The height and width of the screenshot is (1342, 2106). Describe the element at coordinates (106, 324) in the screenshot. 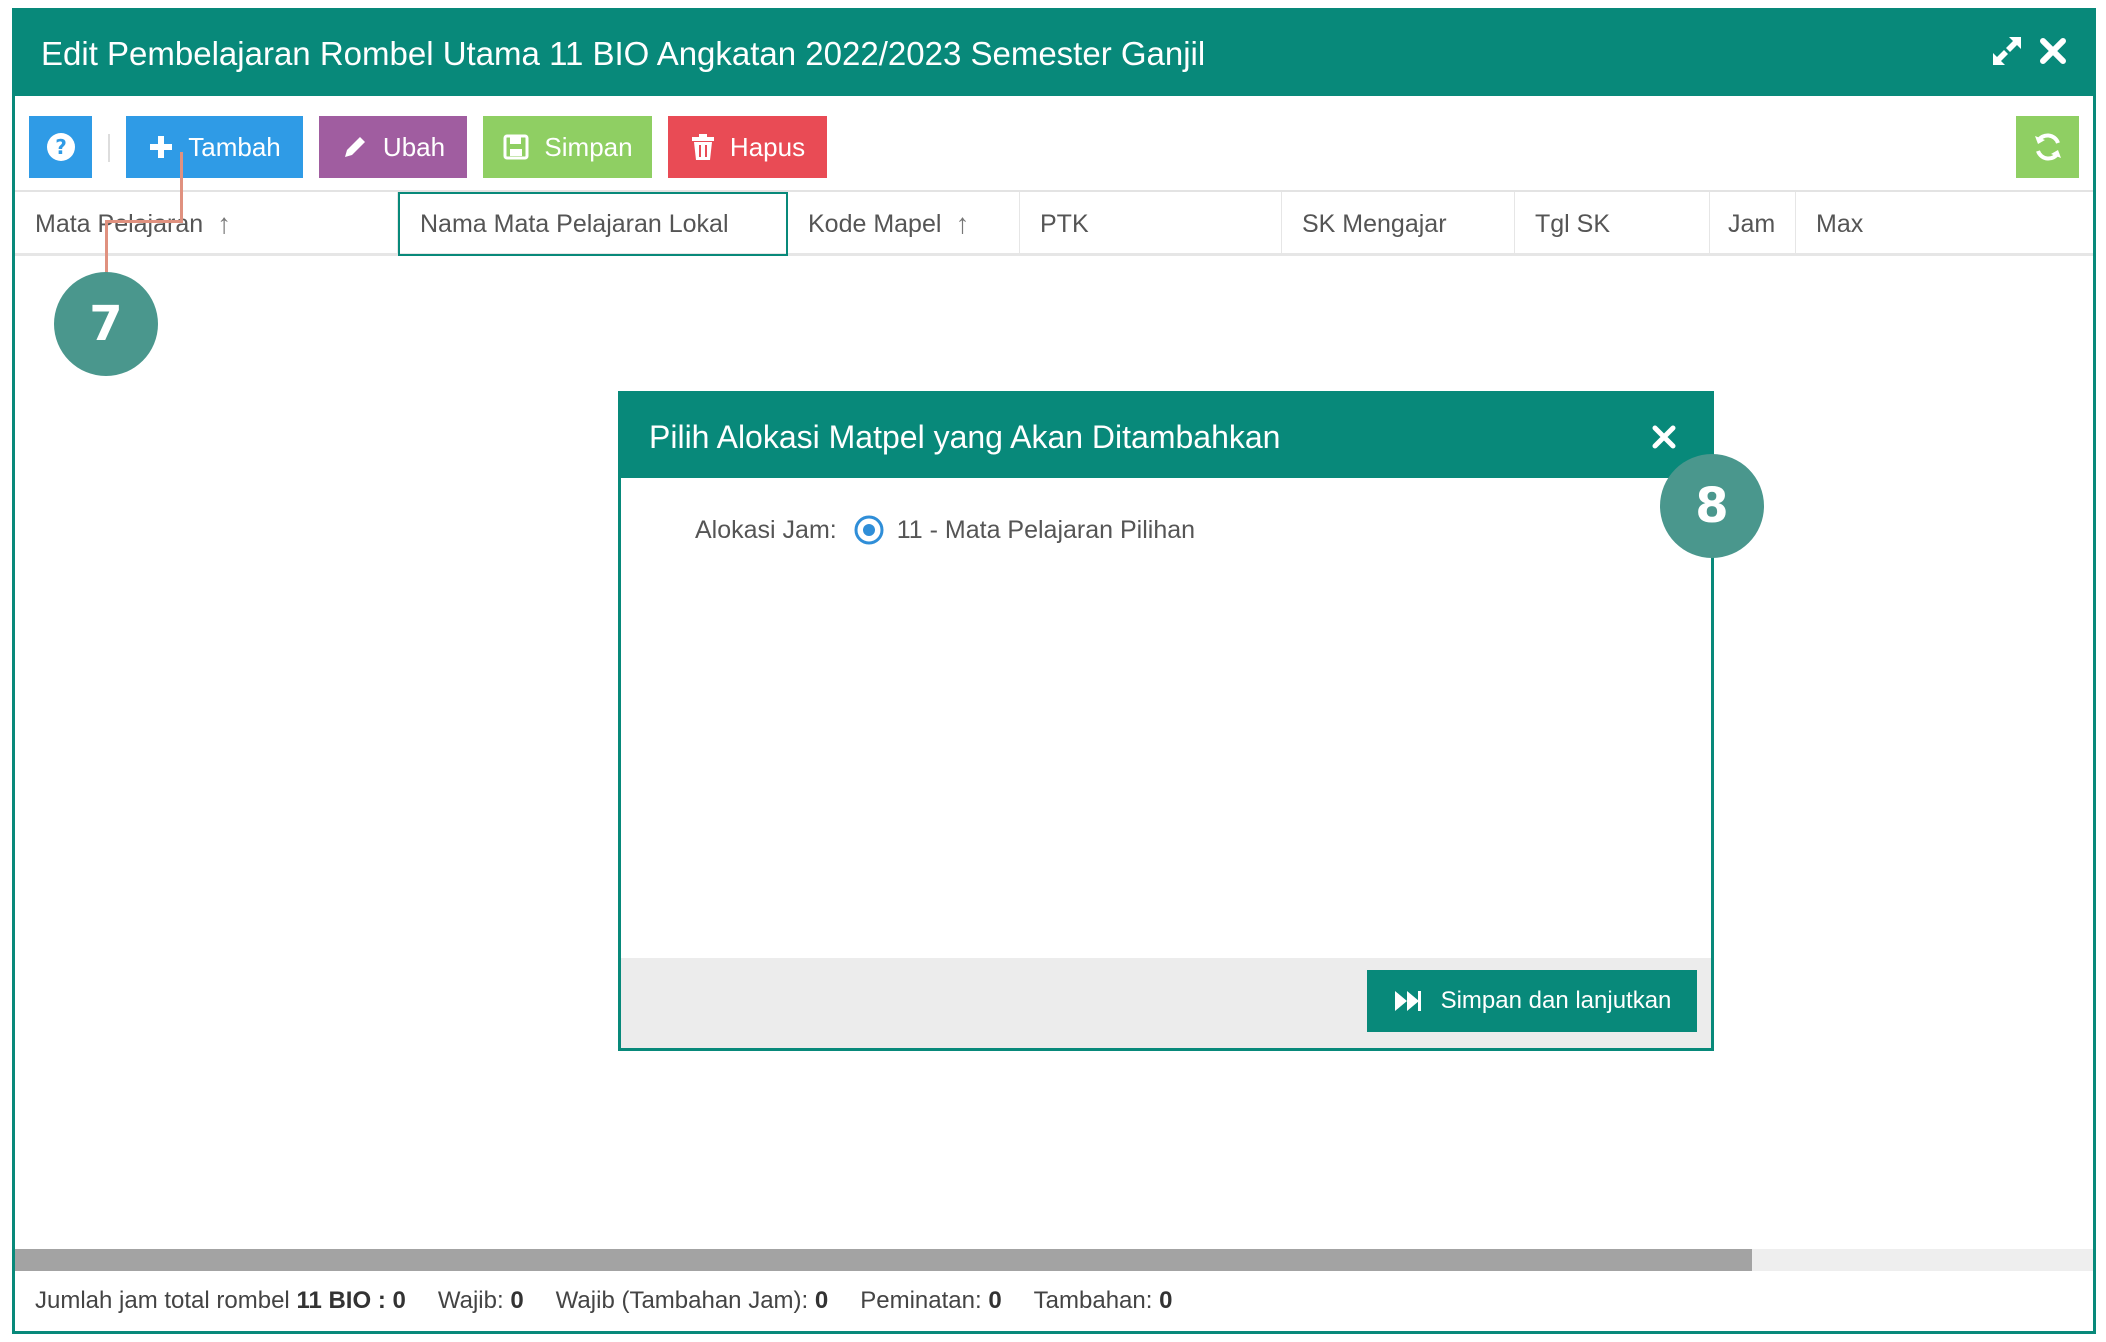

I see `step-7-callout: 7` at that location.